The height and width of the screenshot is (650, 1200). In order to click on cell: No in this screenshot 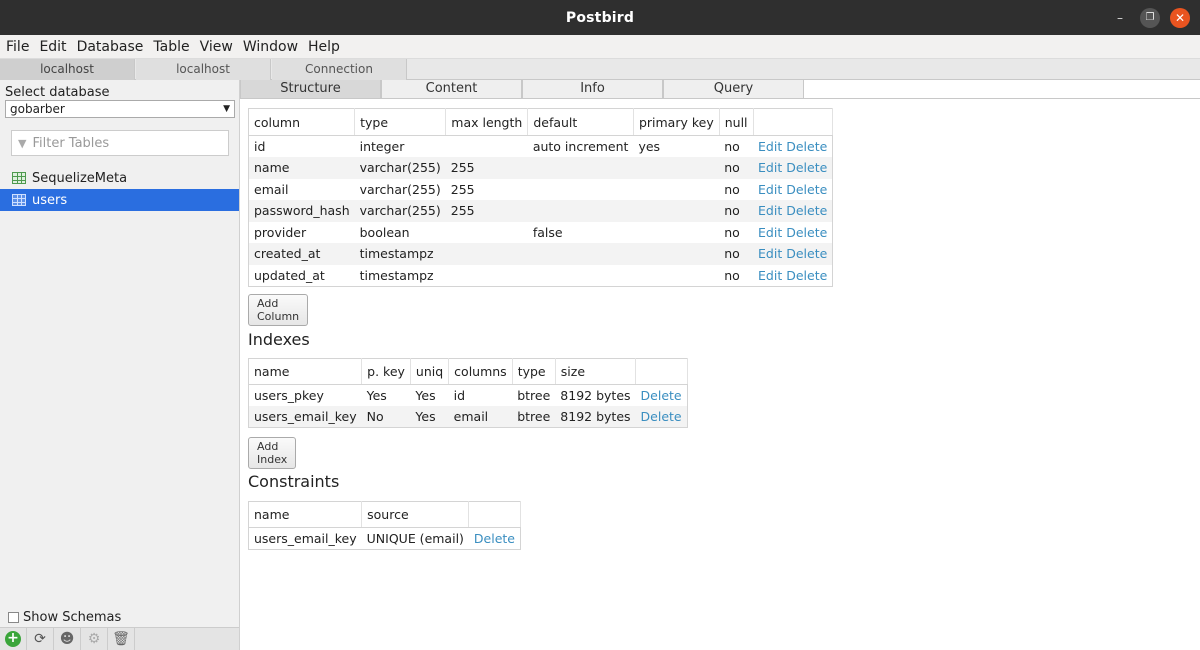, I will do `click(386, 417)`.